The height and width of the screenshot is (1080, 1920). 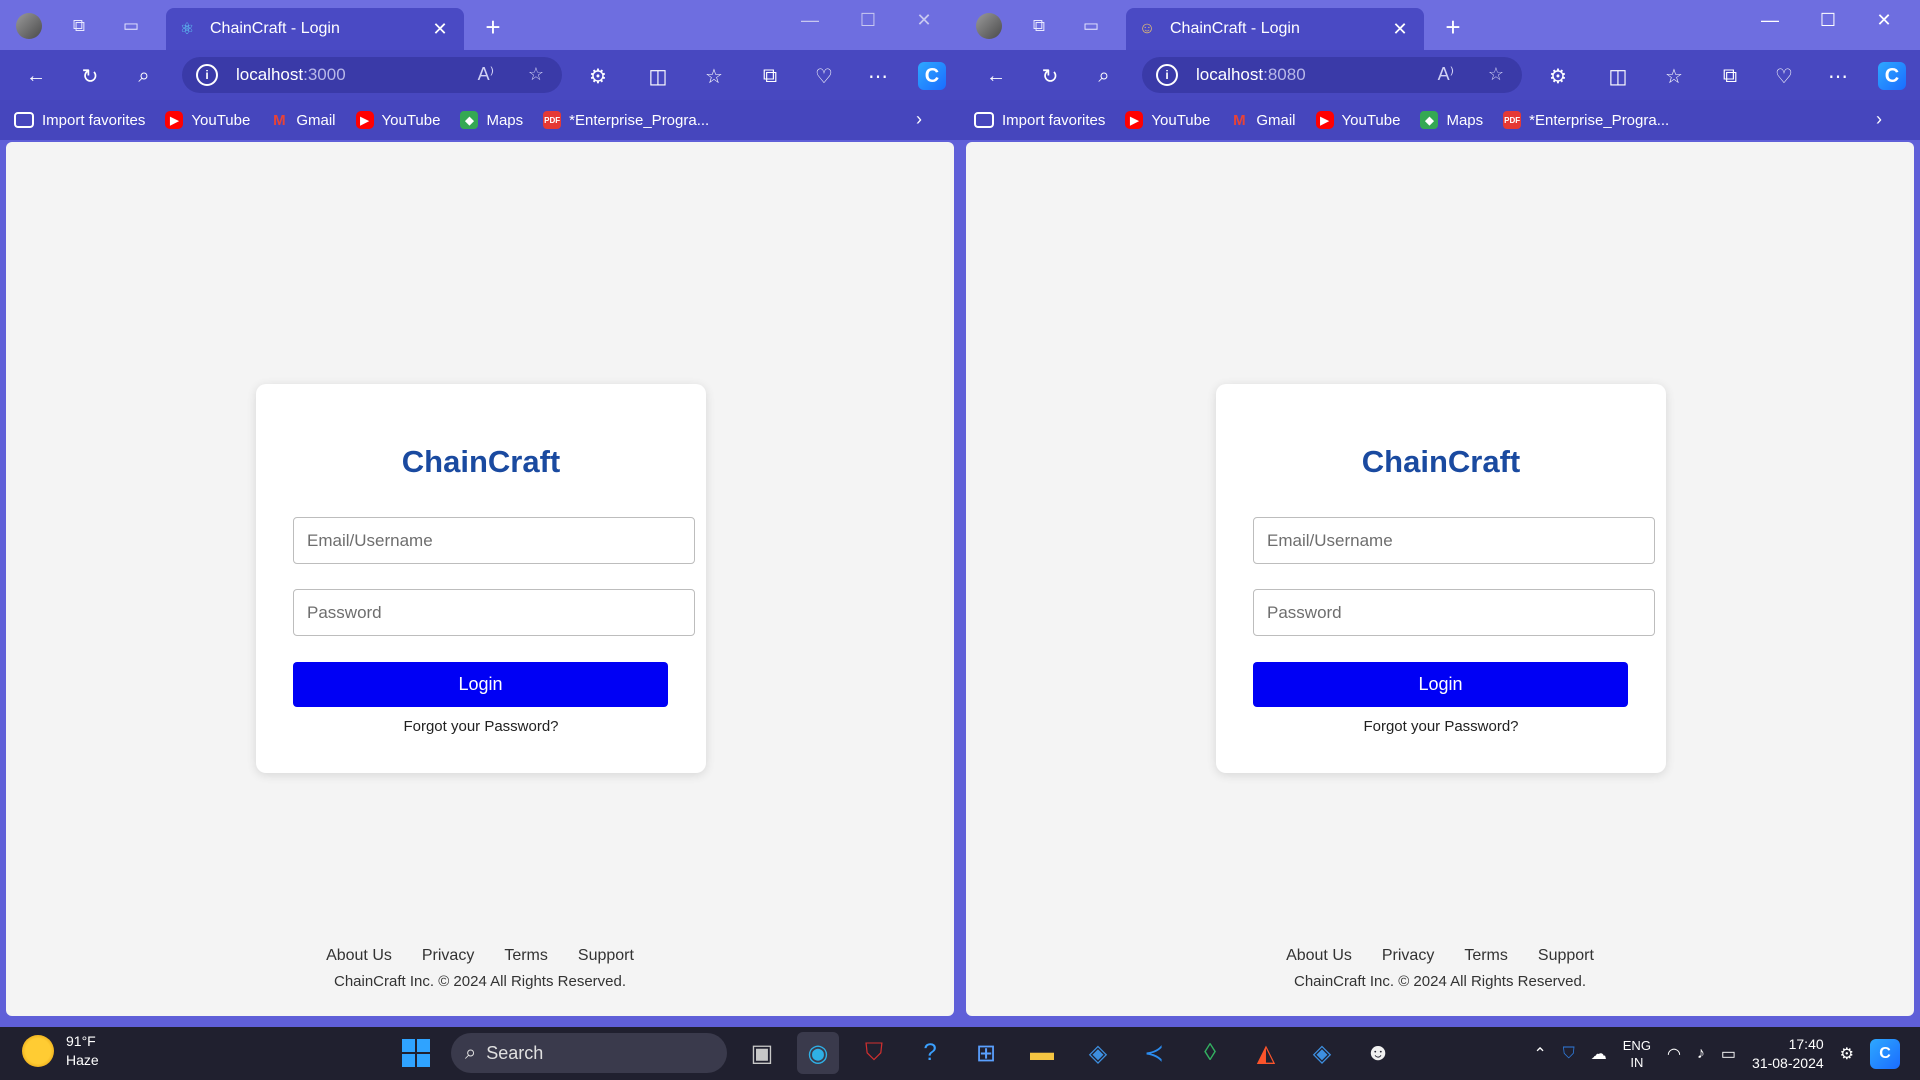 I want to click on volume-icon: ♪, so click(x=1701, y=1054).